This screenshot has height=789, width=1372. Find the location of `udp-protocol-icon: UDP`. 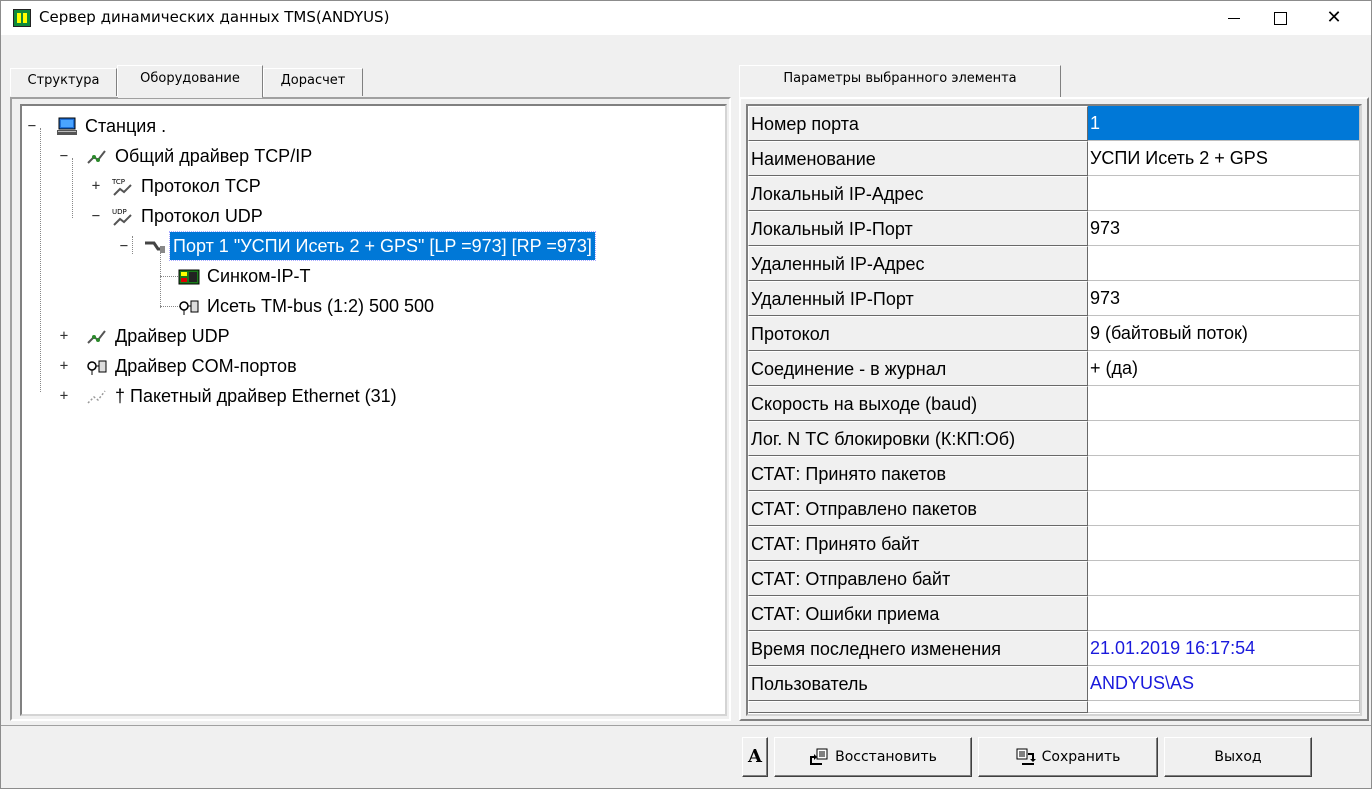

udp-protocol-icon: UDP is located at coordinates (122, 217).